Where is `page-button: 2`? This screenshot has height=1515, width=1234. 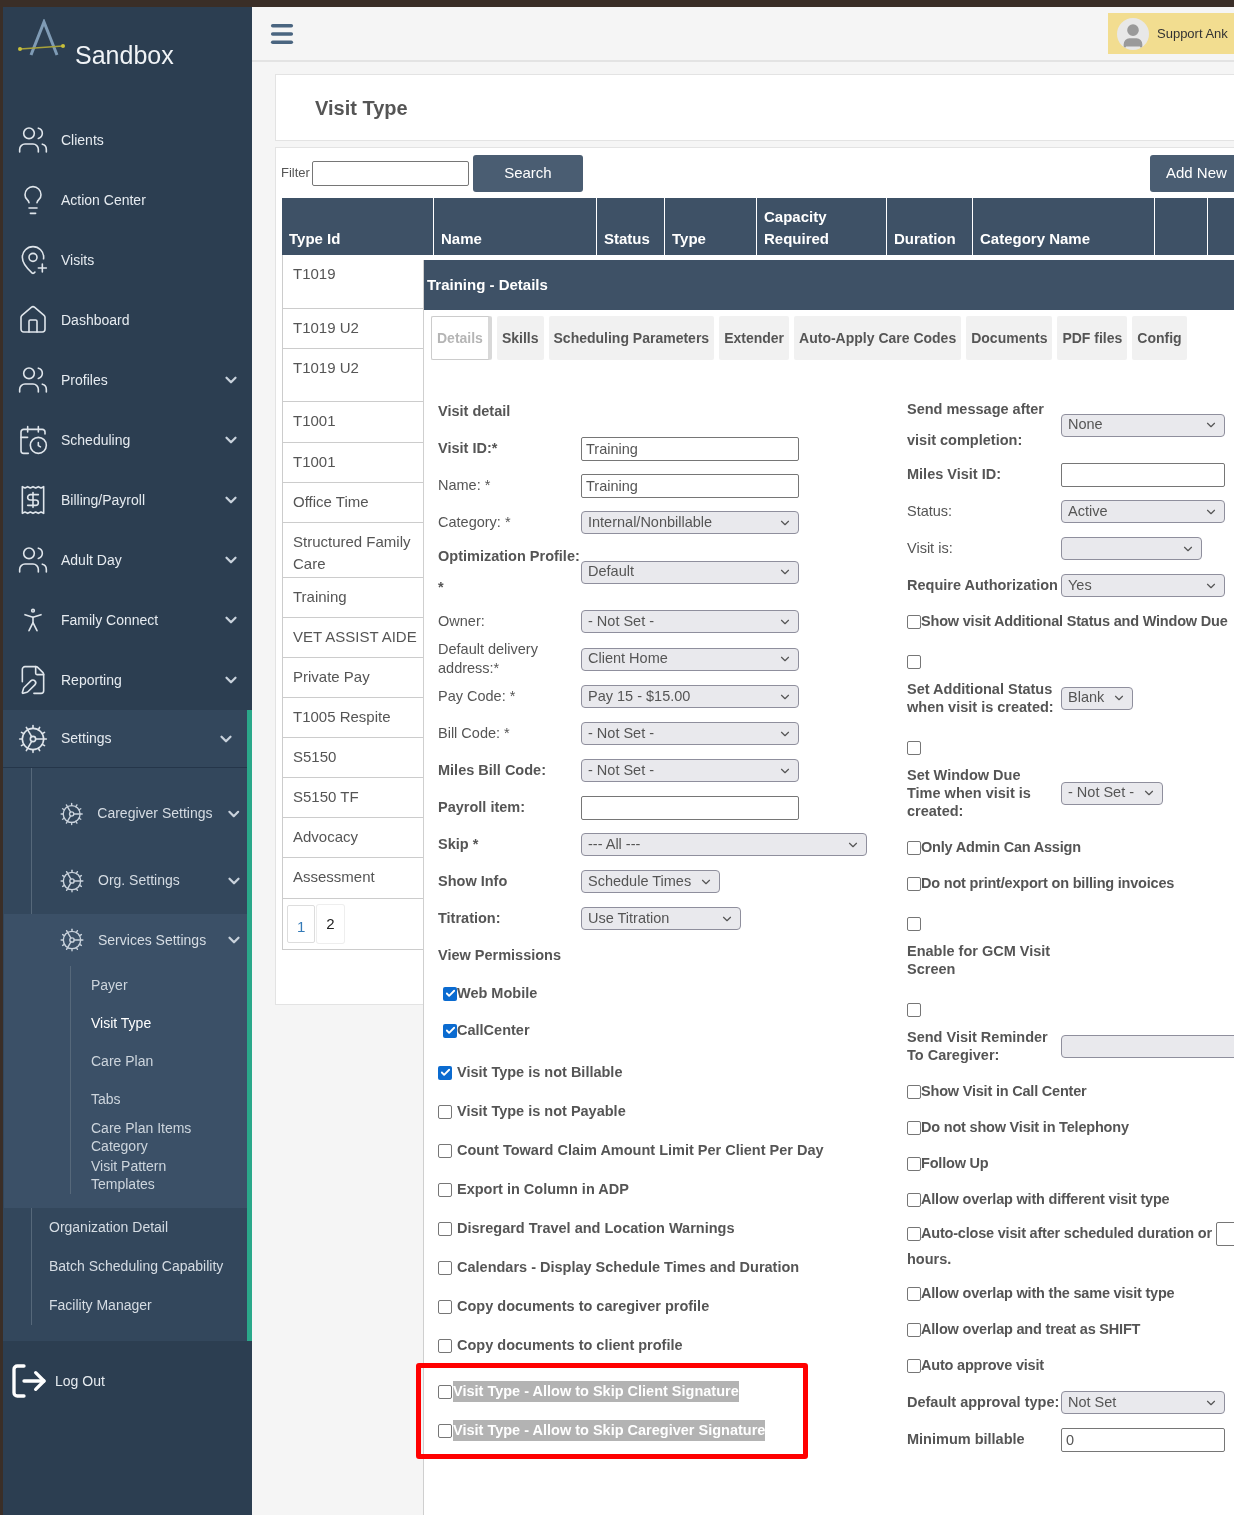 page-button: 2 is located at coordinates (330, 924).